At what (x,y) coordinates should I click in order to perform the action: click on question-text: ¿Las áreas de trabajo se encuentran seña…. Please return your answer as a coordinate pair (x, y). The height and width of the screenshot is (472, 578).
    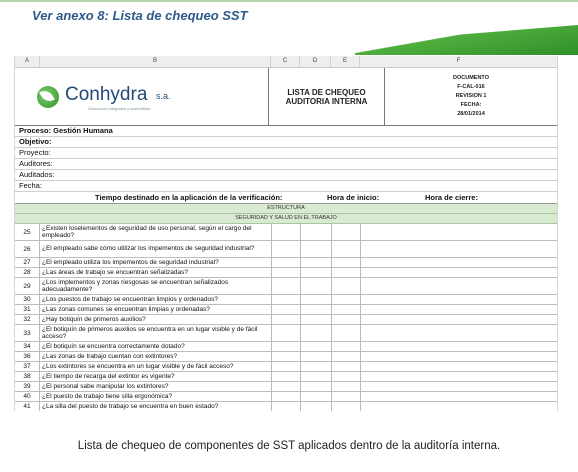
    Looking at the image, I should click on (156, 272).